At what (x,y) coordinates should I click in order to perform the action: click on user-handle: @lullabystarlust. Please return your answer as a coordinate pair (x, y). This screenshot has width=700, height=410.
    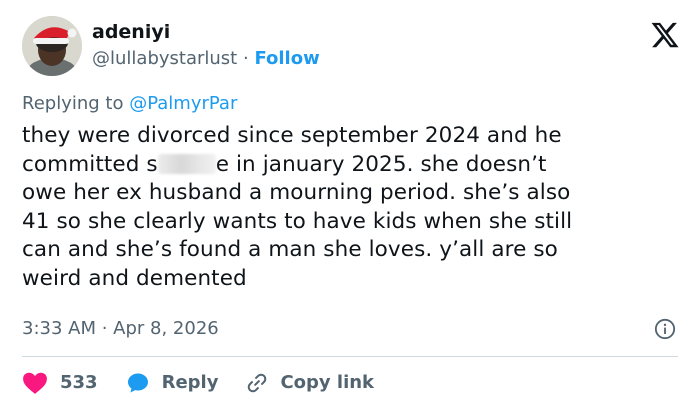
    Looking at the image, I should click on (164, 58).